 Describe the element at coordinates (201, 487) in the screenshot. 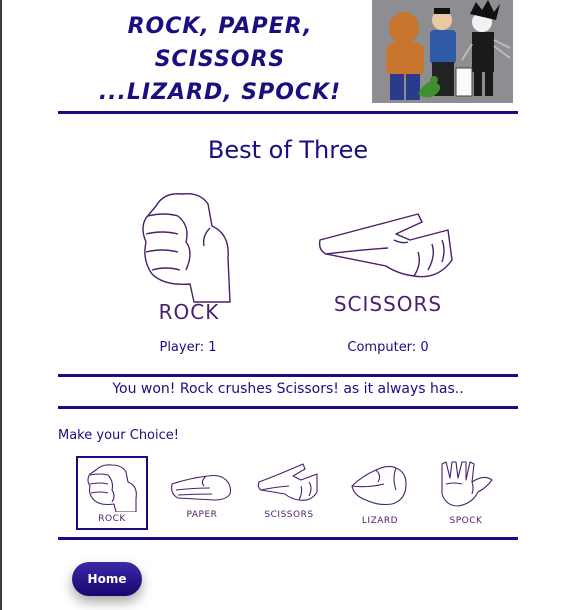

I see `paper-hand-icon` at that location.